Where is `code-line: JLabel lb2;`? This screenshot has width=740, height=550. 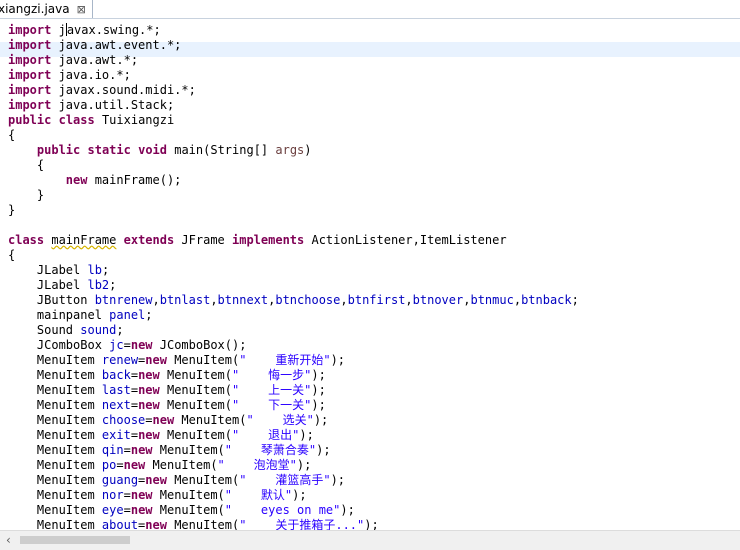 code-line: JLabel lb2; is located at coordinates (293, 285).